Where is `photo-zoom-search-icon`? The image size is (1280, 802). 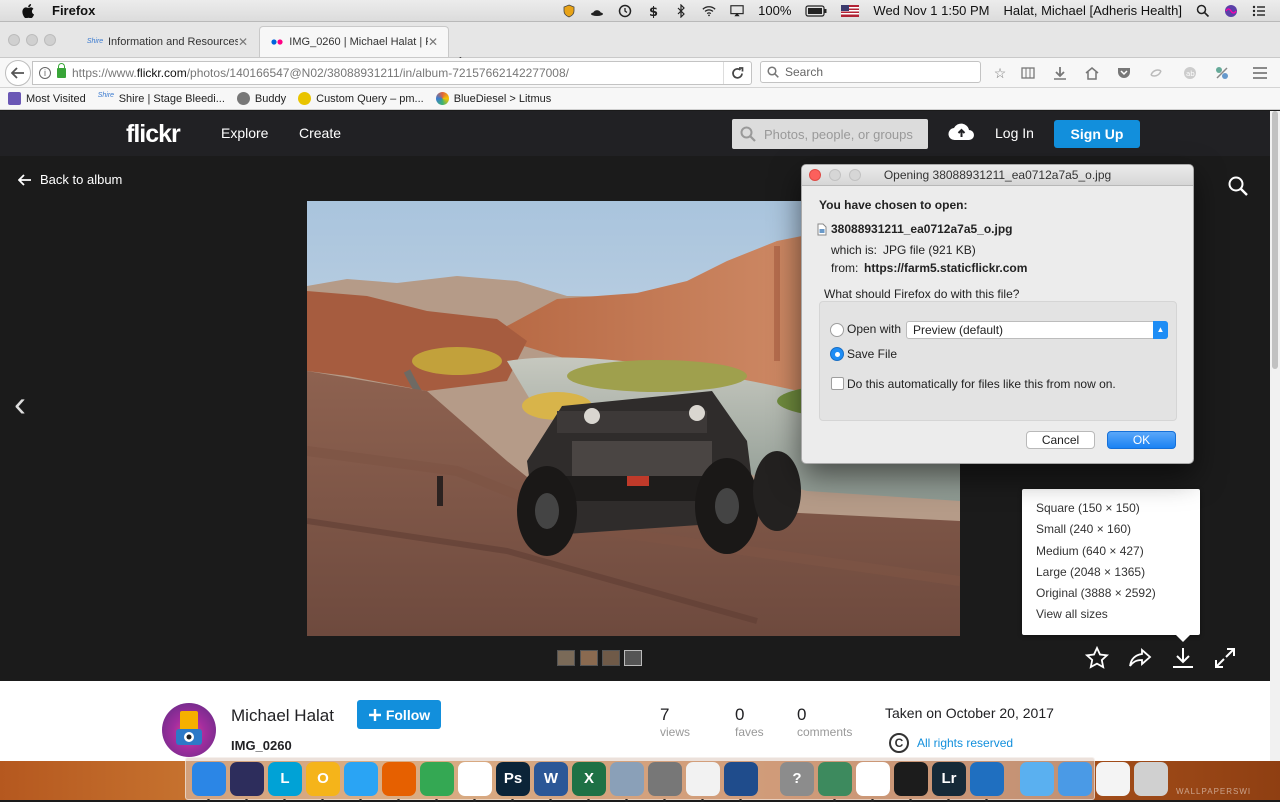 photo-zoom-search-icon is located at coordinates (1238, 186).